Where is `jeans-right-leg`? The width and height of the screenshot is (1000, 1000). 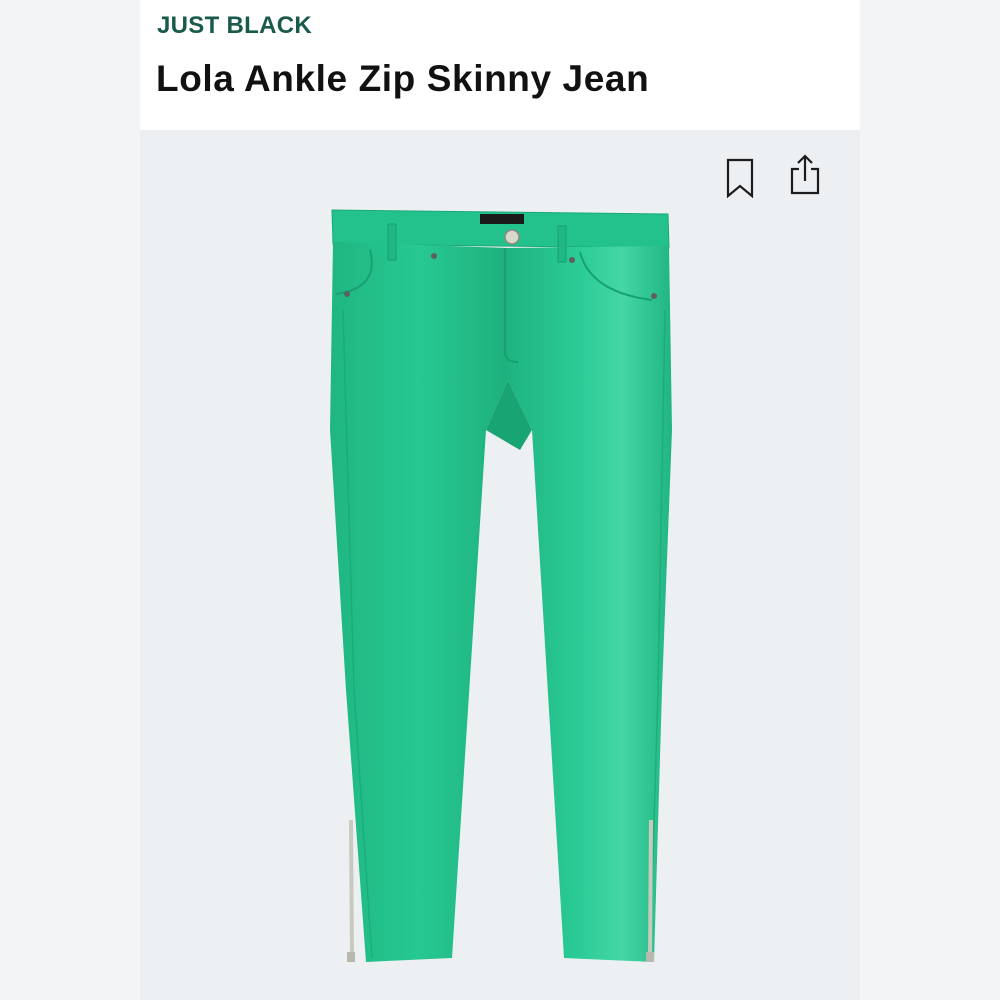
jeans-right-leg is located at coordinates (589, 604).